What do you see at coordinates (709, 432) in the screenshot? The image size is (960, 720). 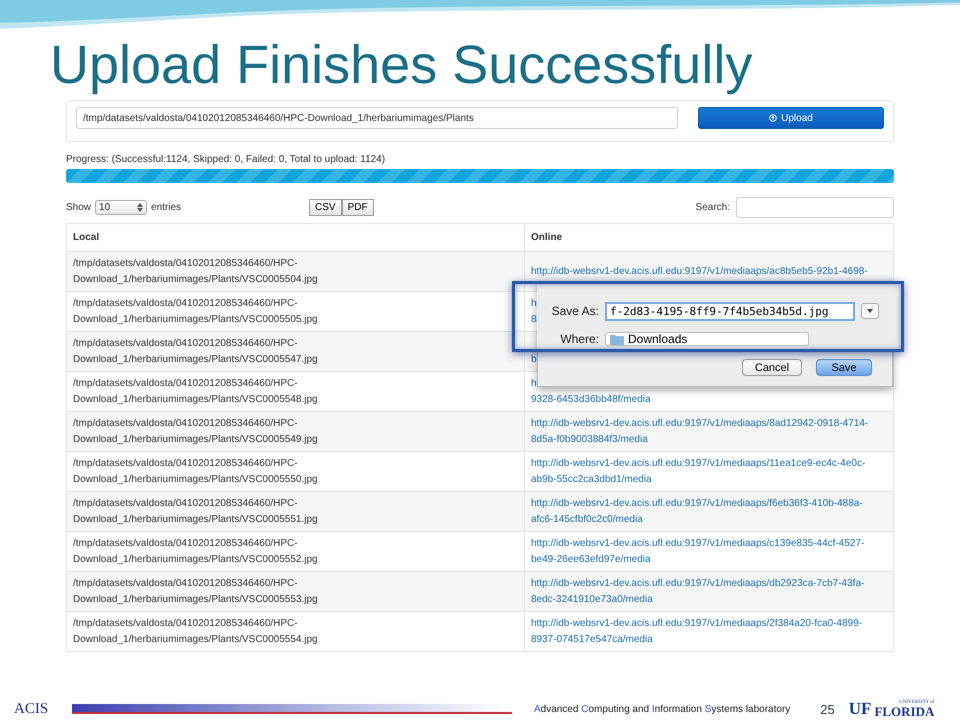 I see `media-link: http://idb-websrv1-dev.acis.ufl.edu:9197/v1/mediaaps/8ad12942-0918-4714- 8d5a-f0b9003884f3/media` at bounding box center [709, 432].